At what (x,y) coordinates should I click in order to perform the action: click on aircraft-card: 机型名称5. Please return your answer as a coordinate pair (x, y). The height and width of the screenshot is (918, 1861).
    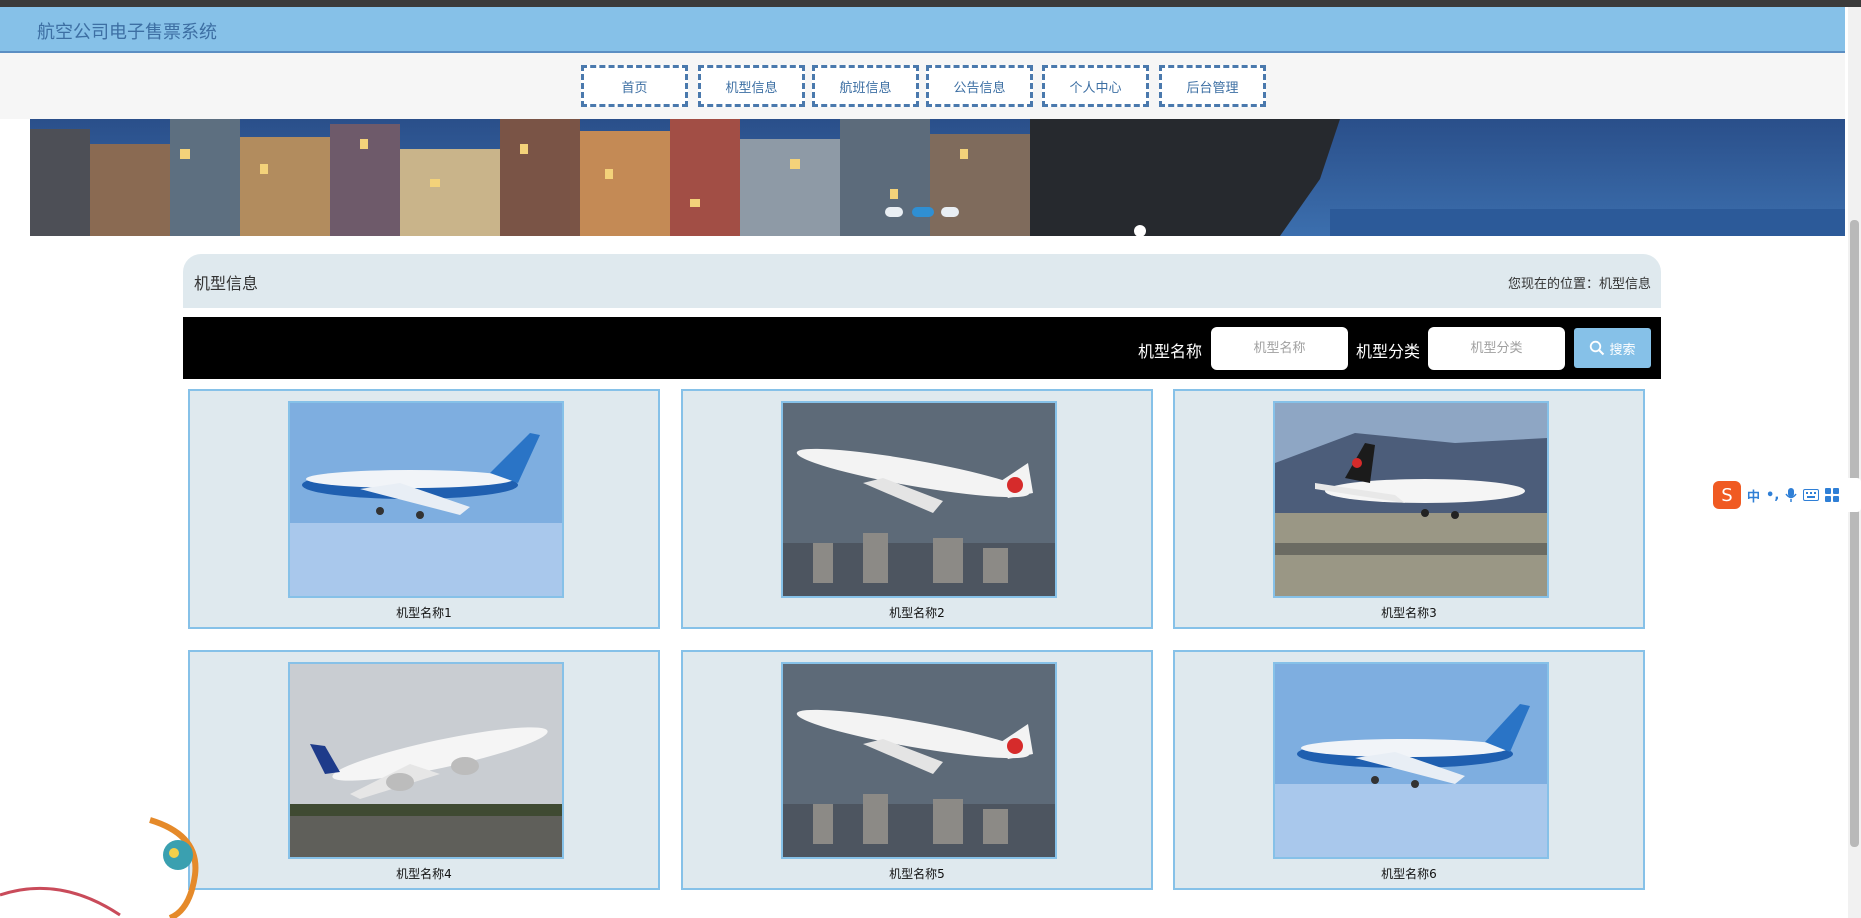
    Looking at the image, I should click on (917, 770).